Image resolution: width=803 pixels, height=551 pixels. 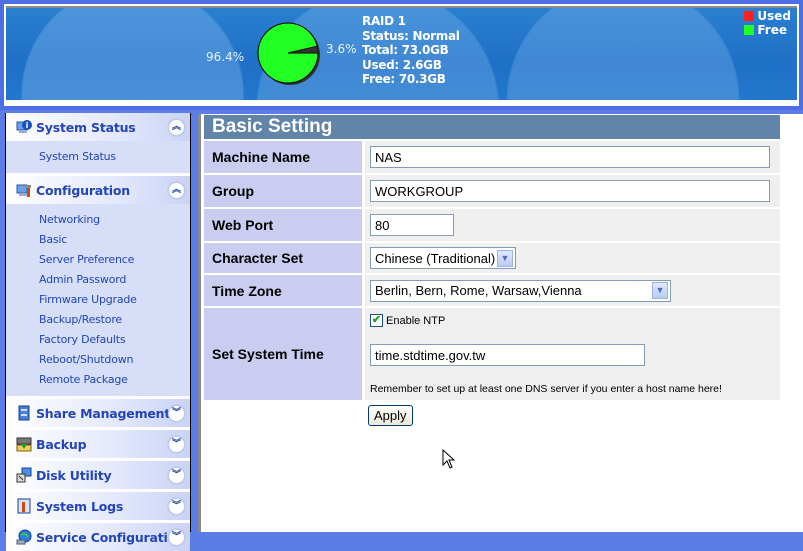 I want to click on time-zone-select: Berlin, Bern, Rome, Warsaw,Vienna ▼, so click(x=520, y=290).